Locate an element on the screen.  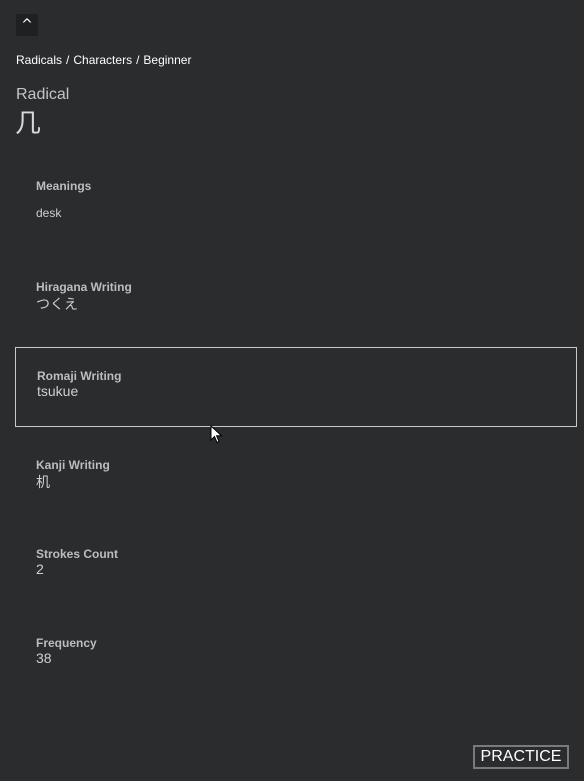
kanji-section: Kanji Writing 机 is located at coordinates (296, 475).